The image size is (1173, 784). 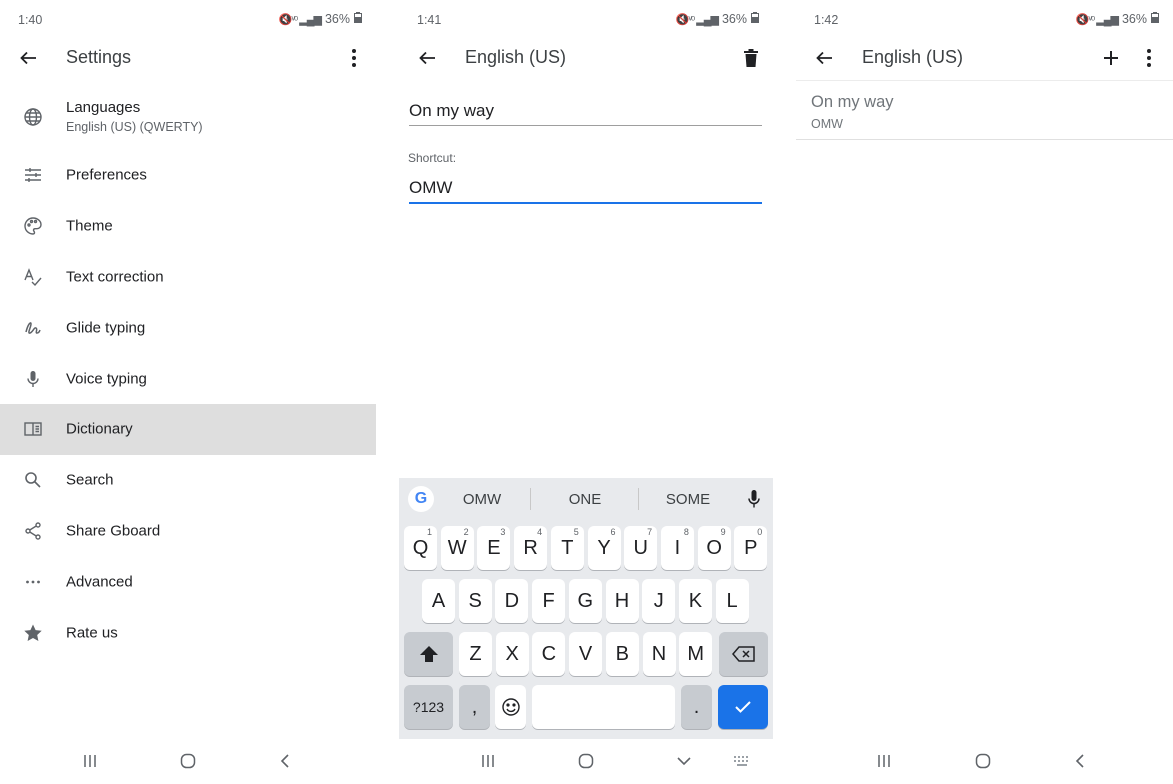 I want to click on key-h: H, so click(x=622, y=601).